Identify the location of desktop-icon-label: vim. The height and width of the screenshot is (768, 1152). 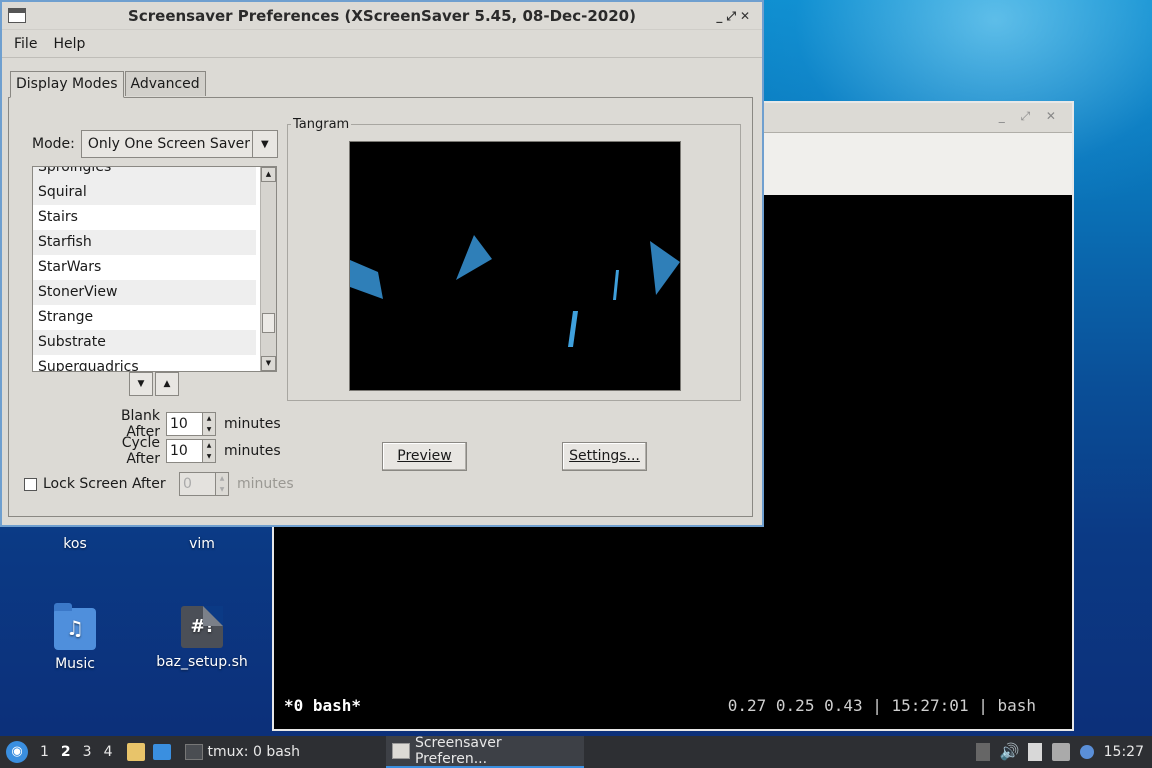
(202, 544).